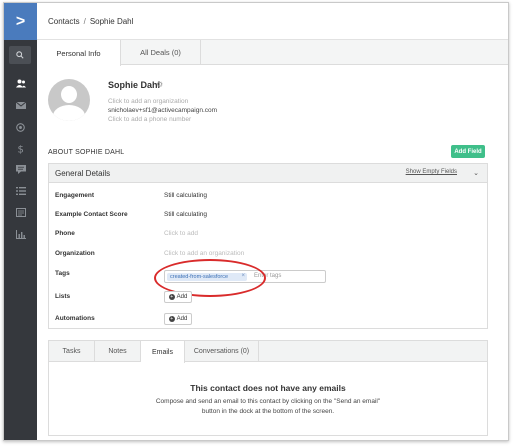 The width and height of the screenshot is (514, 448). I want to click on organization-label: Organization, so click(75, 253).